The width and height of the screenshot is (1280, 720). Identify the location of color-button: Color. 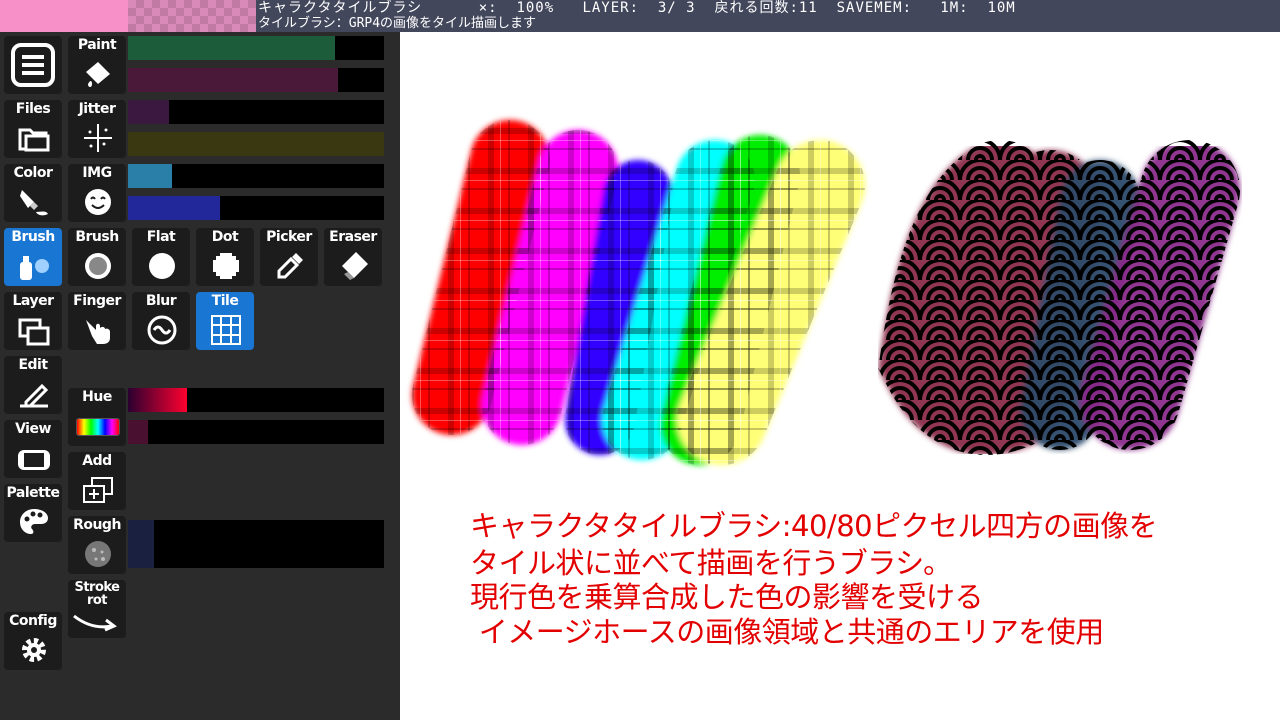
(33, 193).